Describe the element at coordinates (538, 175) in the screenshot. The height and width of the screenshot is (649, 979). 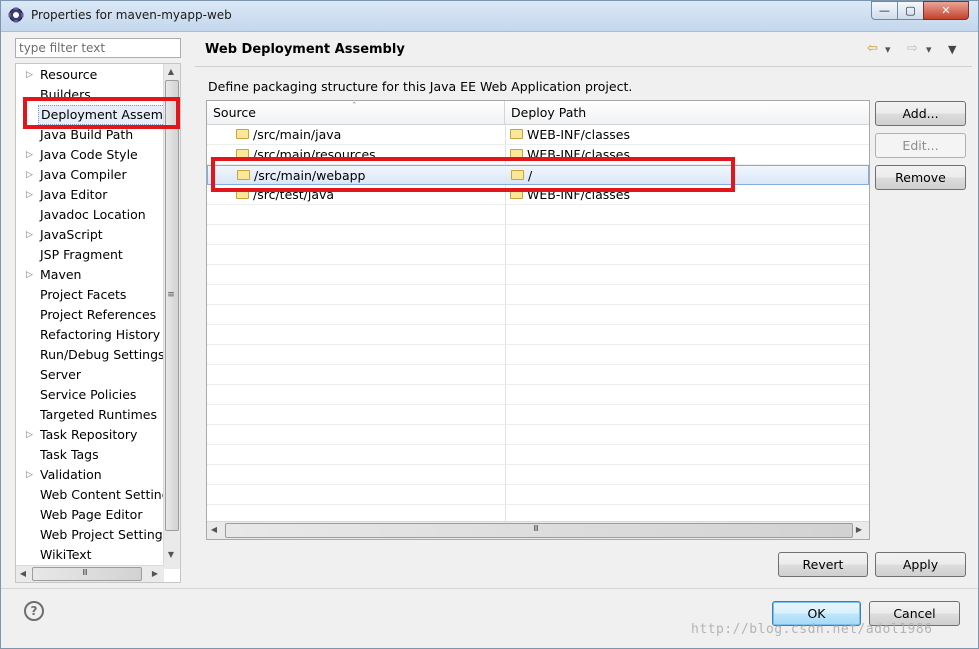
I see `table-row: /src/main/webapp /` at that location.